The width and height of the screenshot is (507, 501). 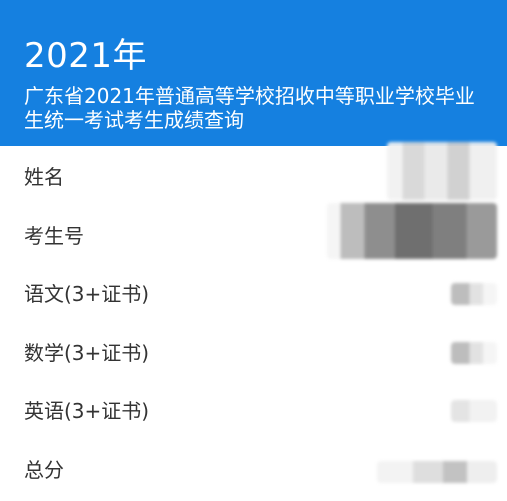 I want to click on row-chinese: 语文(3+证书), so click(x=253, y=296).